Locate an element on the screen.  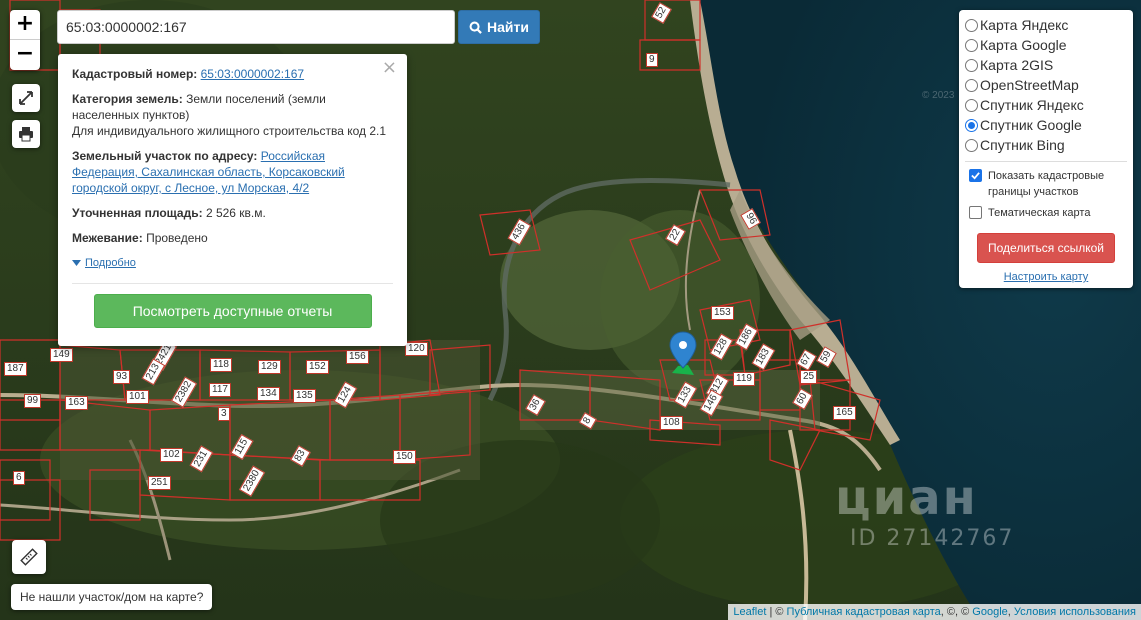
layer-option-label: Спутник Bing is located at coordinates (1022, 145).